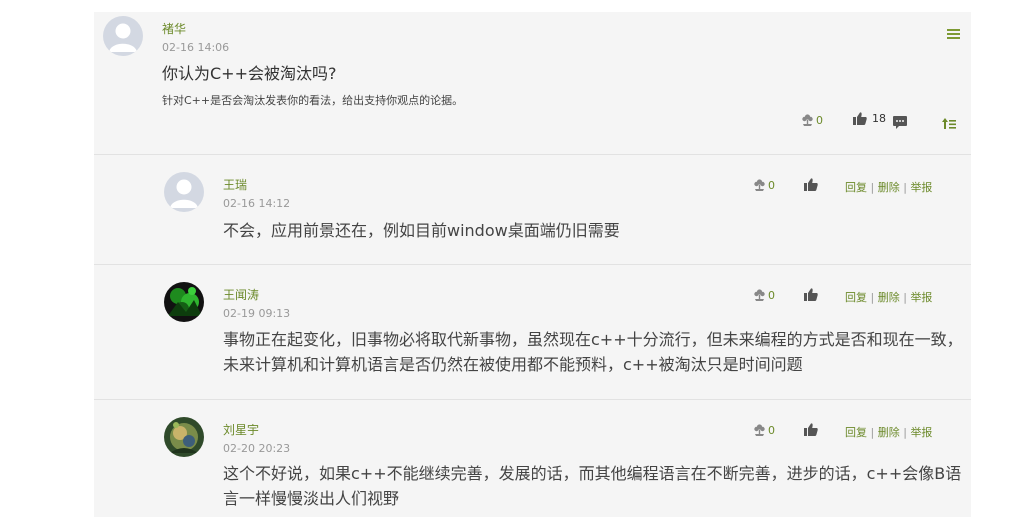 This screenshot has width=1036, height=517. Describe the element at coordinates (879, 118) in the screenshot. I see `like-count: 18` at that location.